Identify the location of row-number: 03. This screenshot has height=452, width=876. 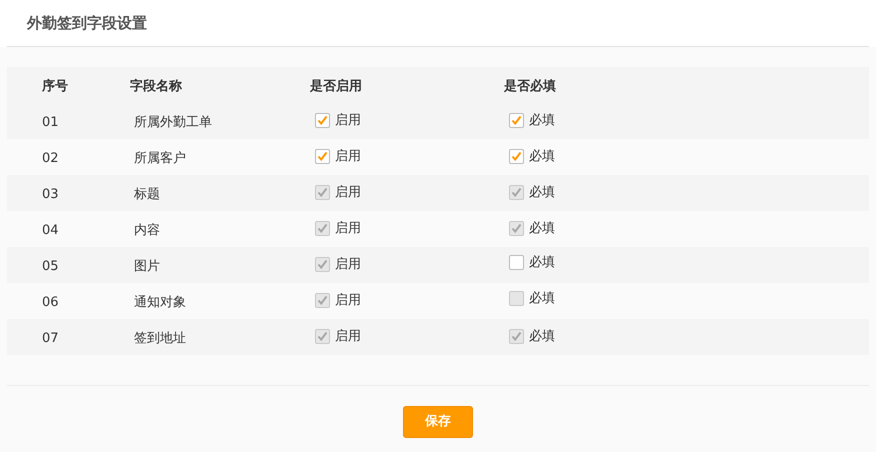
(50, 194).